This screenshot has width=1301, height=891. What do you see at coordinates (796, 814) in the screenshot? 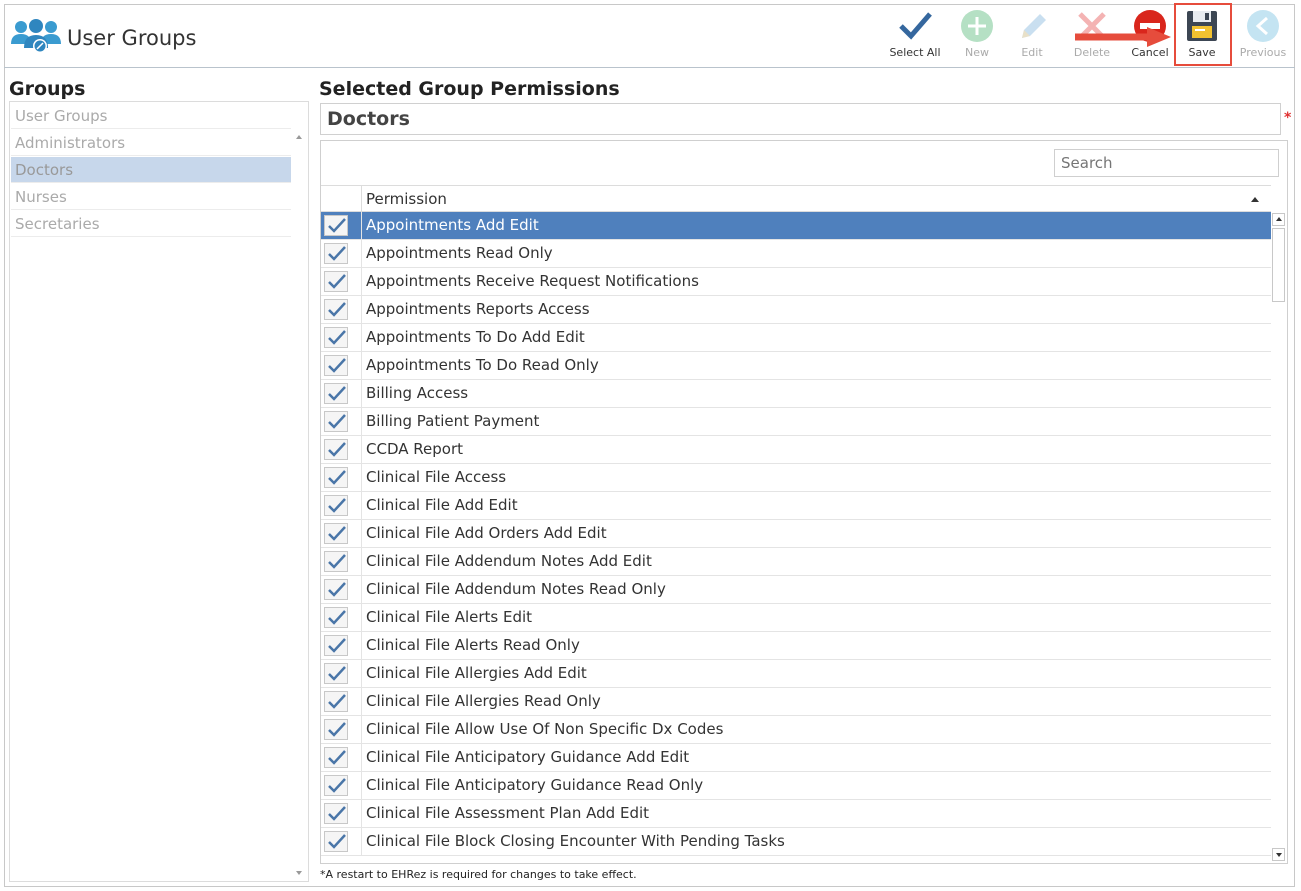
I see `table-row: Clinical File Assessment Plan Add Edit` at bounding box center [796, 814].